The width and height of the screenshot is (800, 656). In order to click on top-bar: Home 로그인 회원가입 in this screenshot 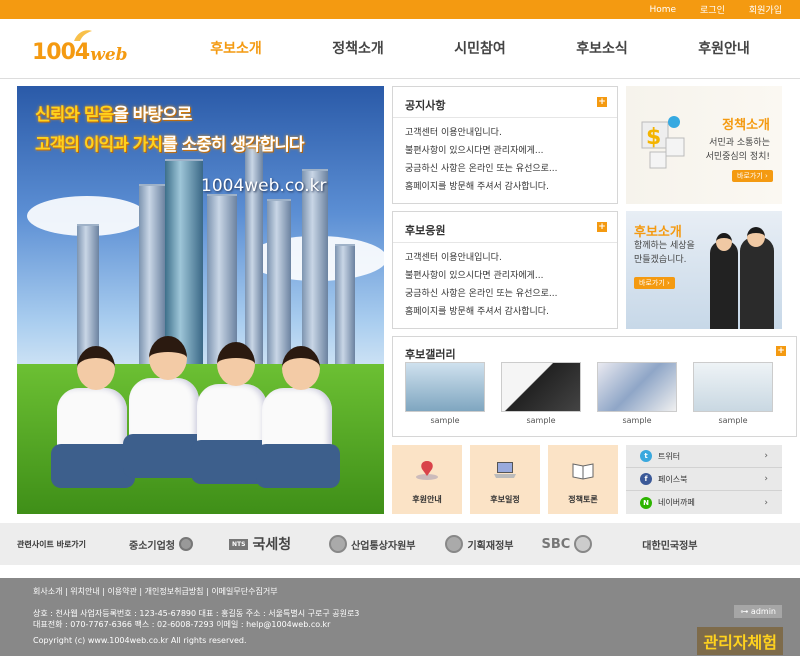, I will do `click(400, 9)`.